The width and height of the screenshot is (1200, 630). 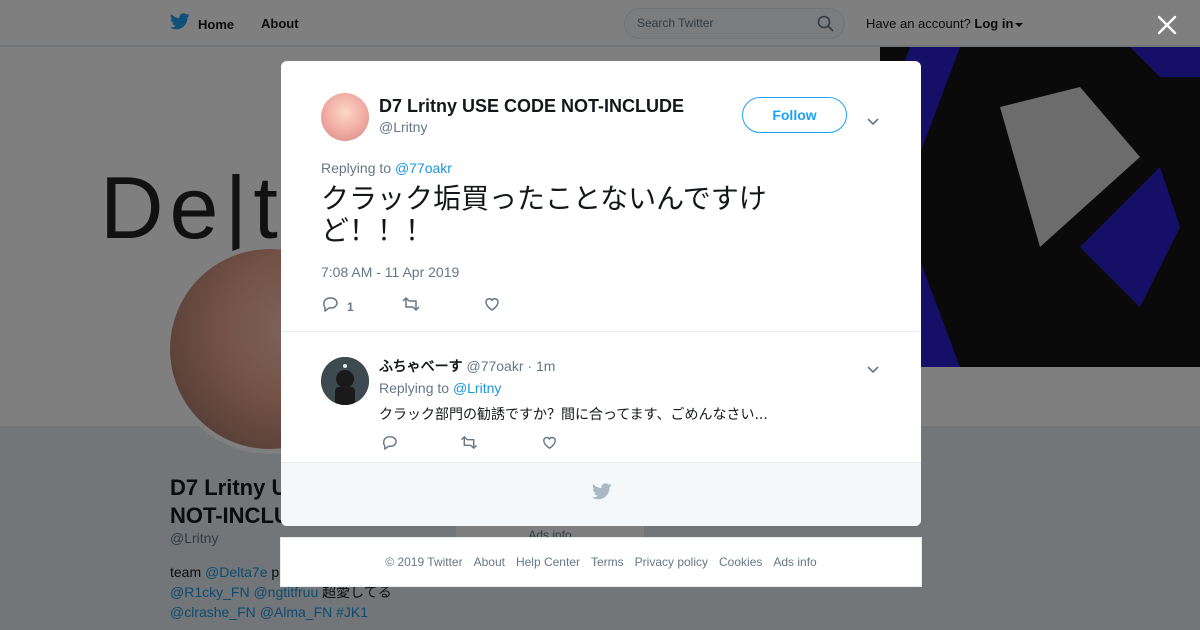 I want to click on twitter-bird-icon, so click(x=601, y=494).